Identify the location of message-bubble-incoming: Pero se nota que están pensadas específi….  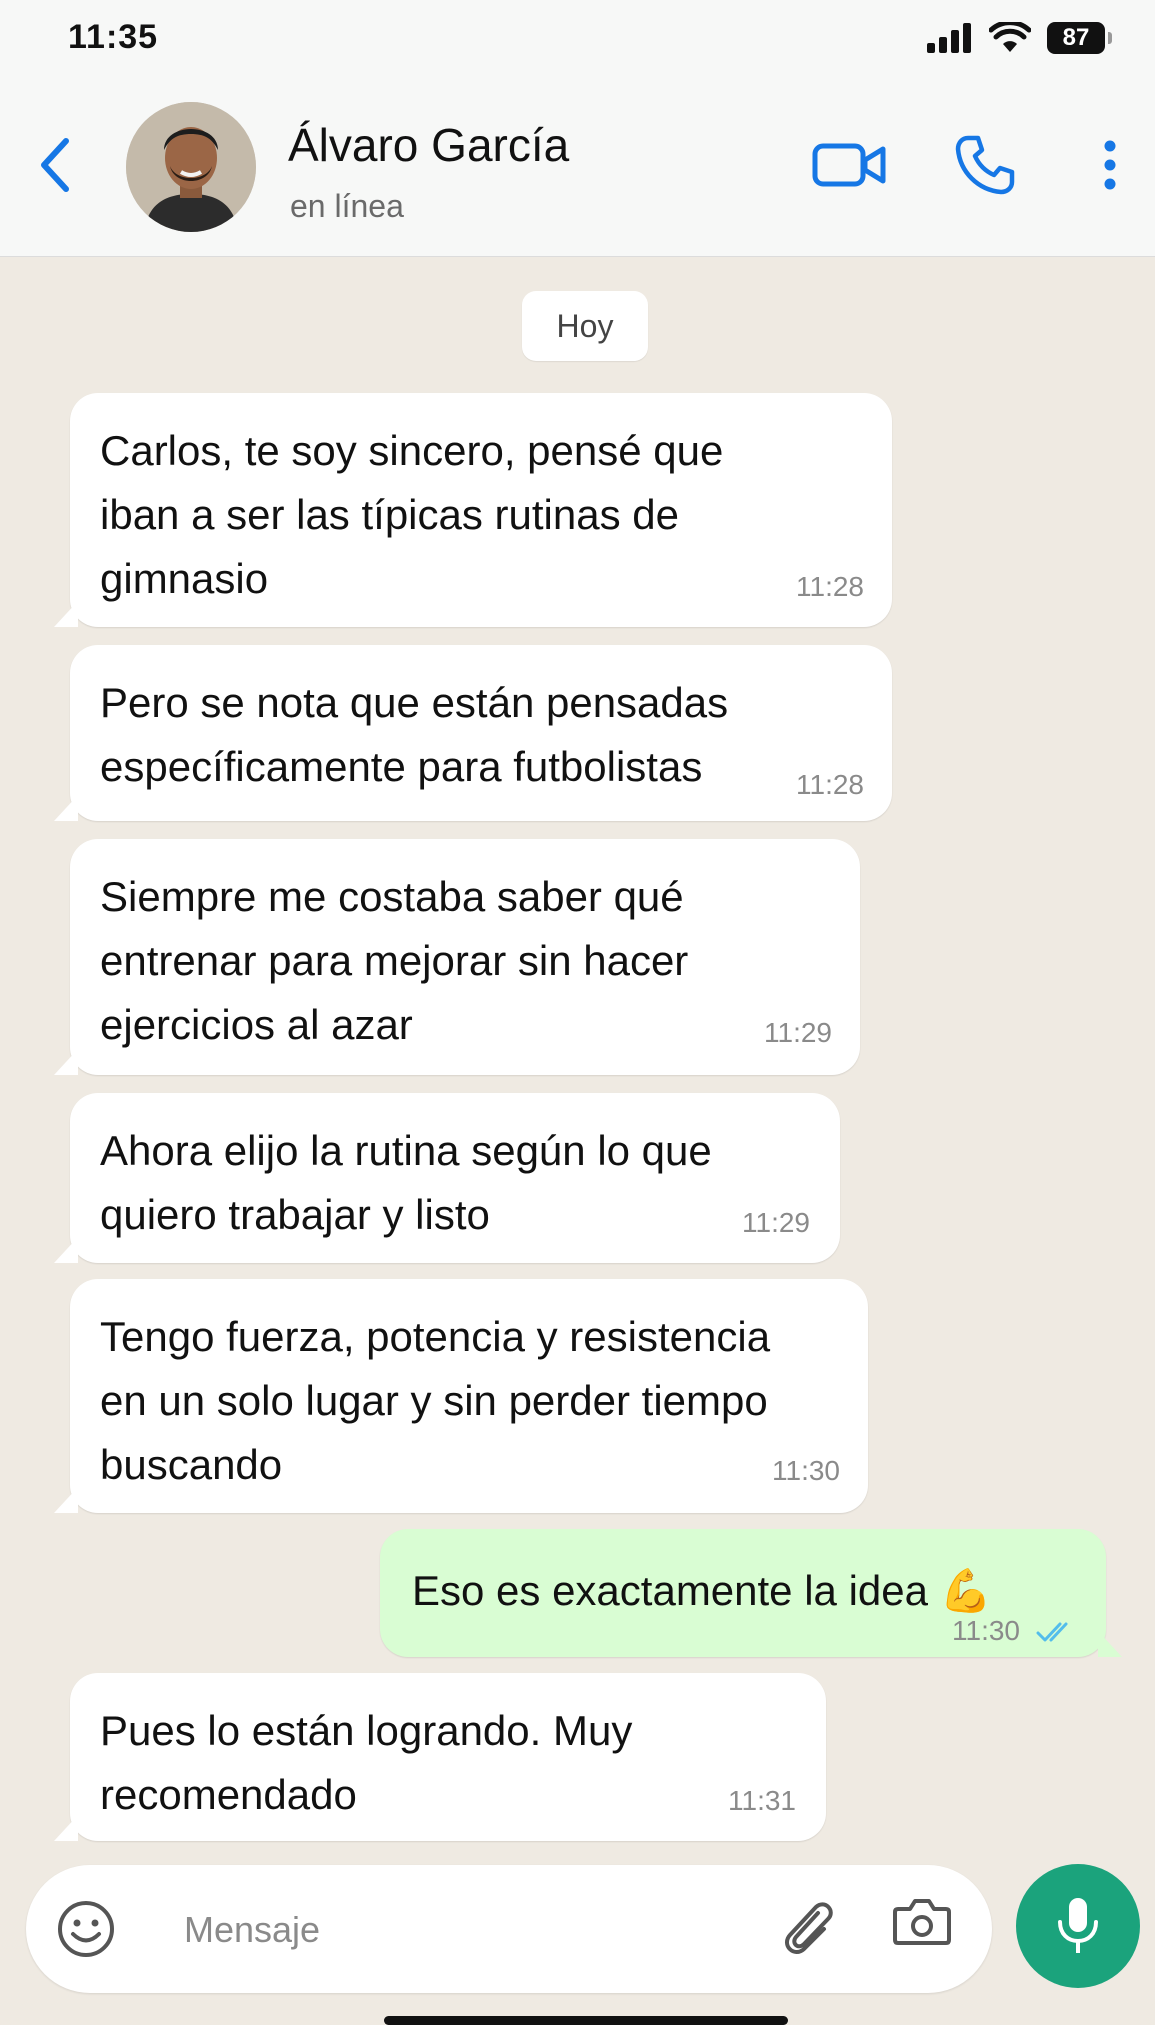
(473, 733).